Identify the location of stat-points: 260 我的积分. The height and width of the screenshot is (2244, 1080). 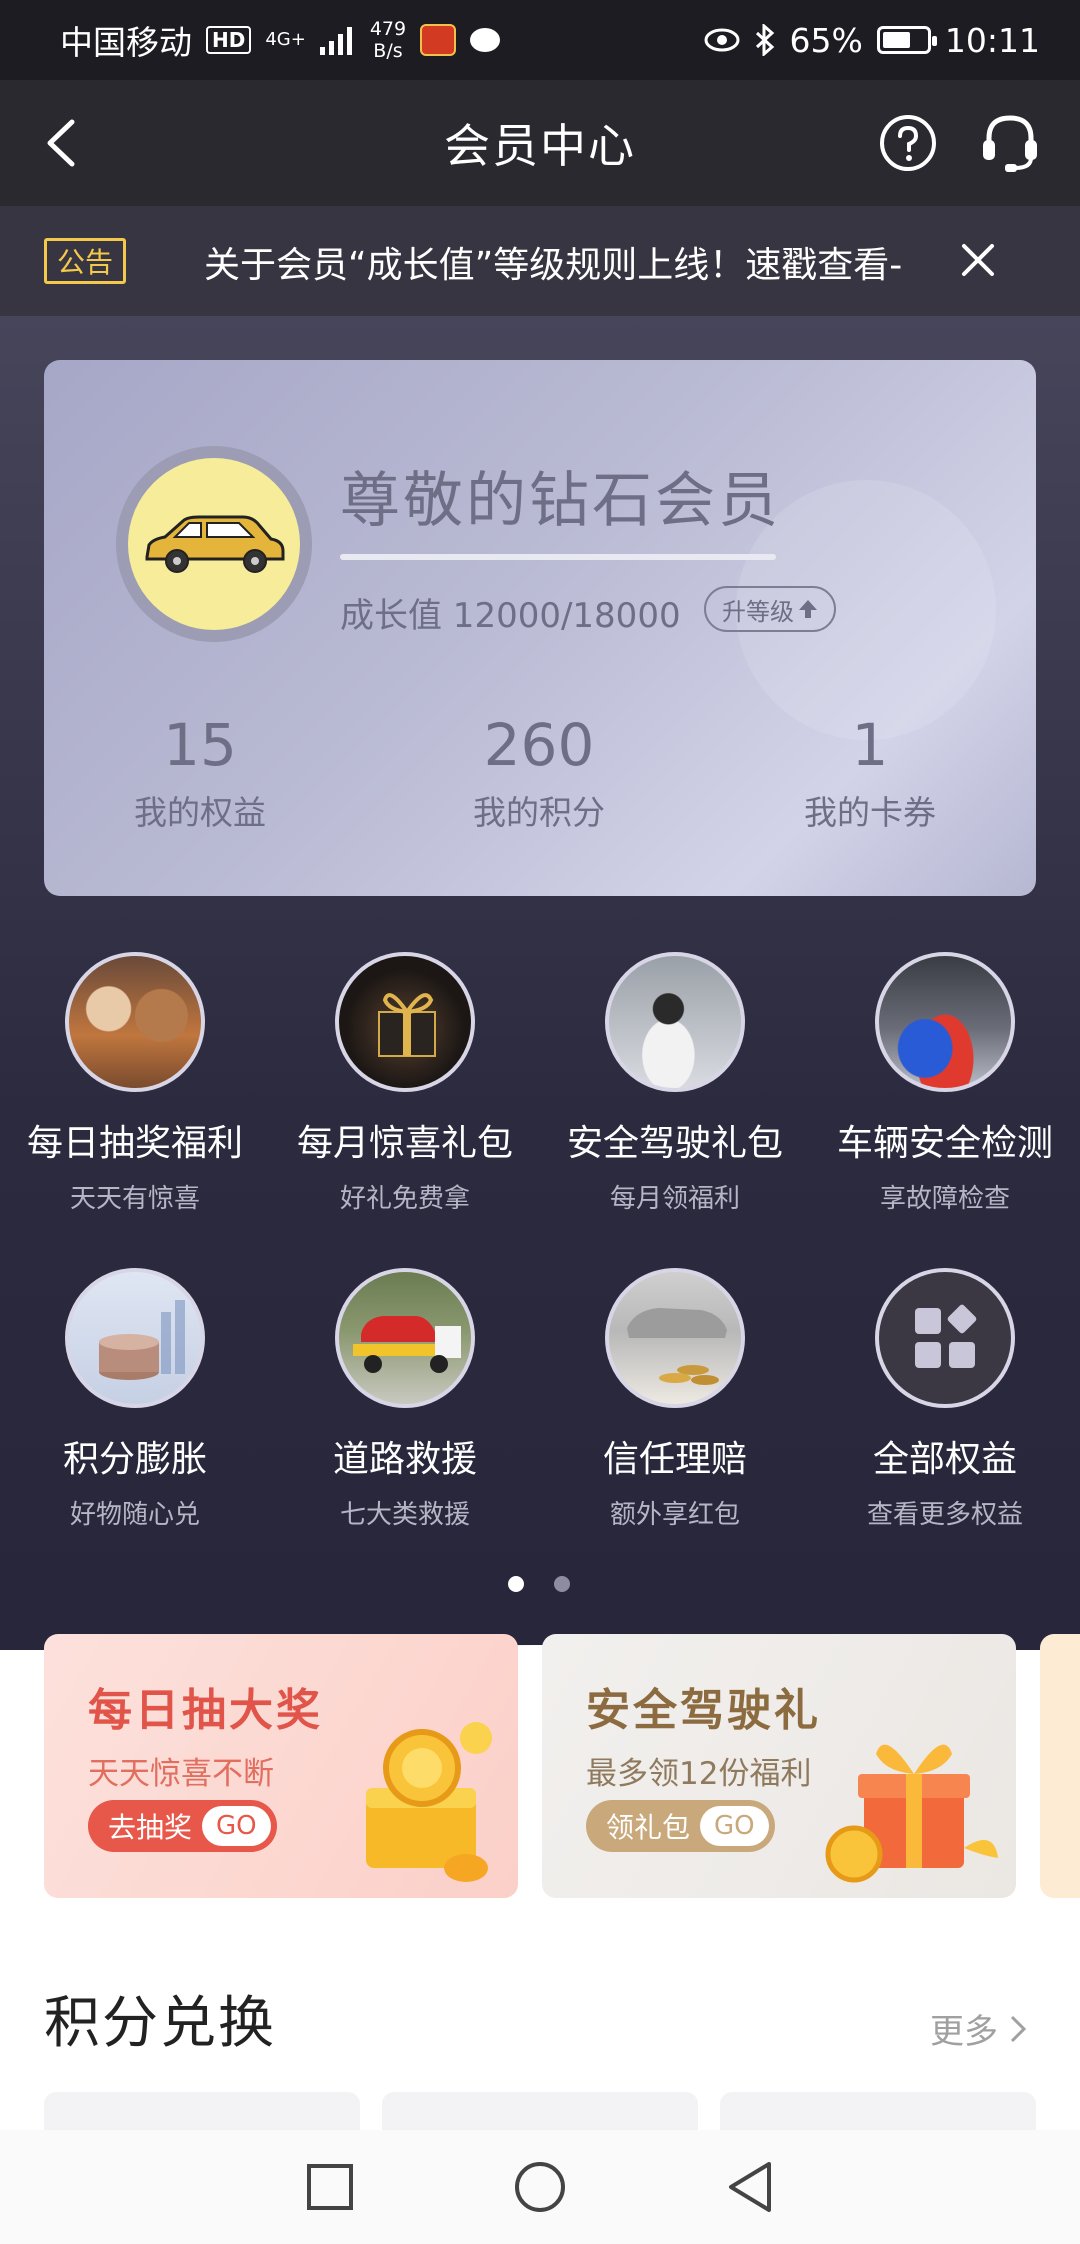
(539, 772).